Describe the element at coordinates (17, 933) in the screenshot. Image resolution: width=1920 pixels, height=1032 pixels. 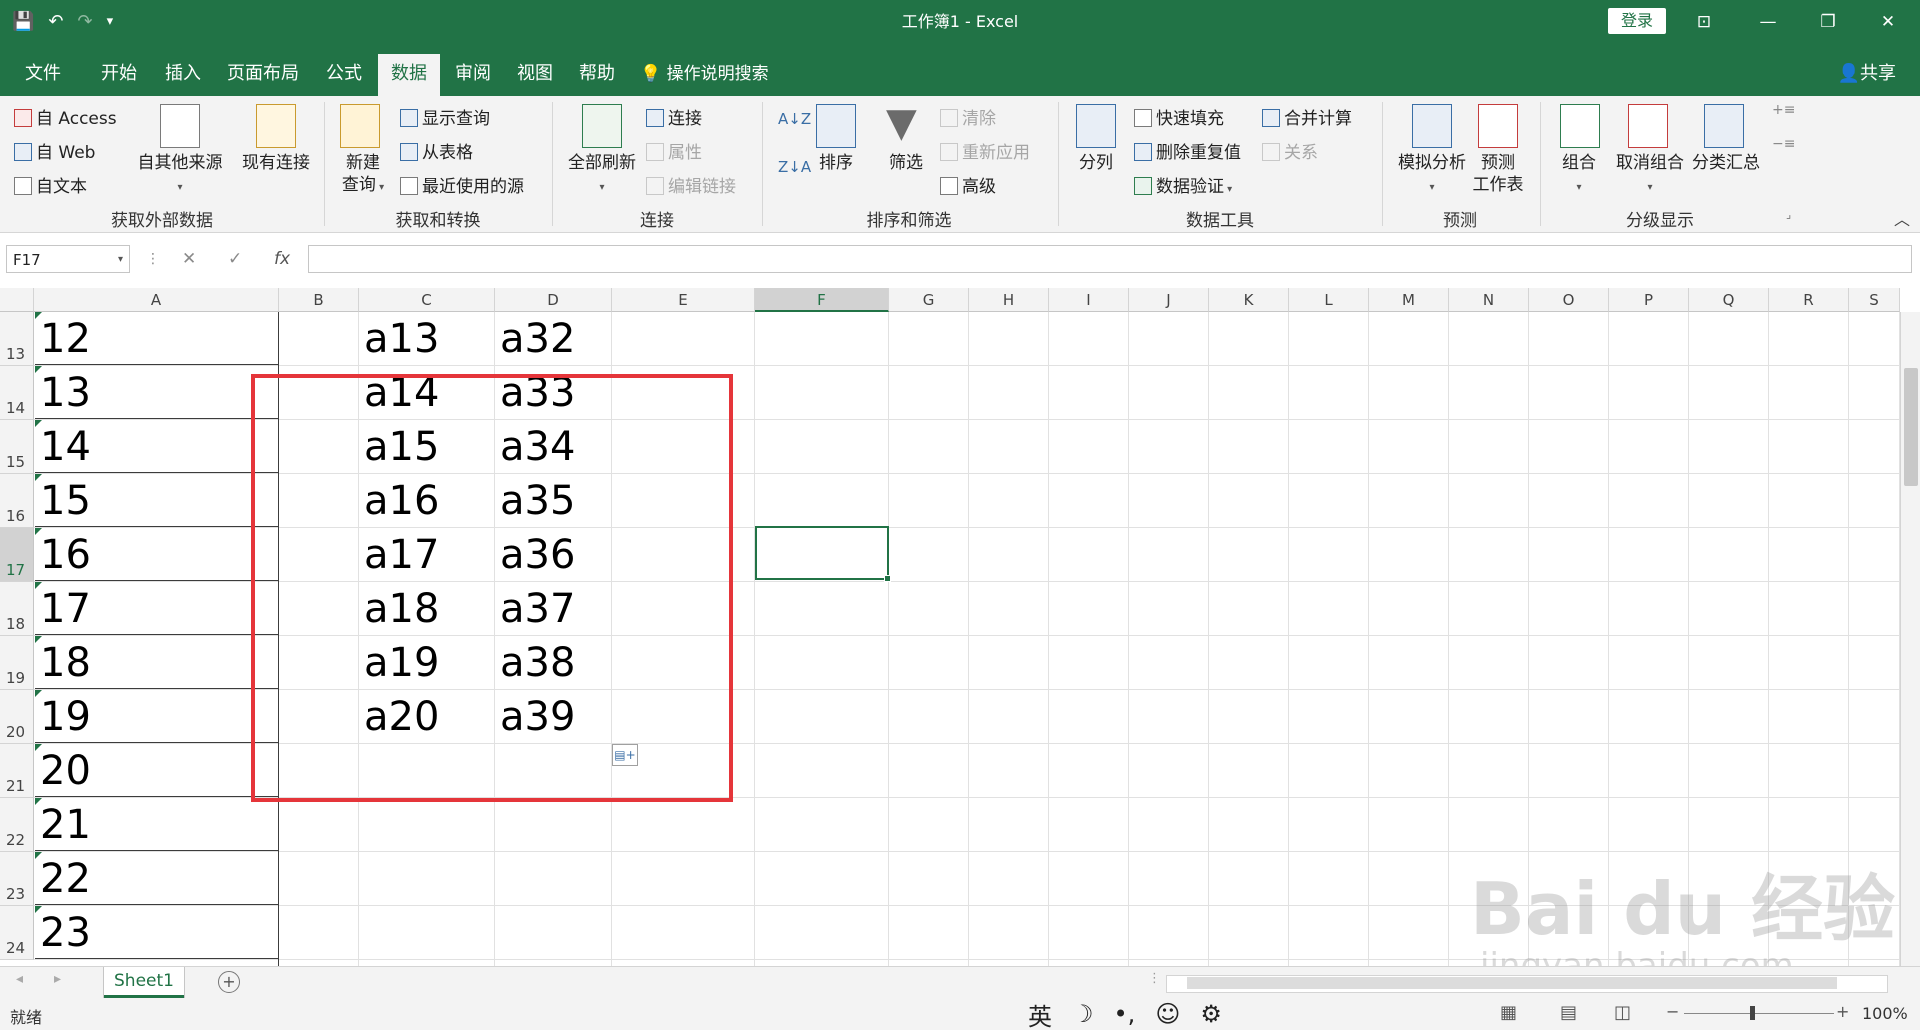
I see `row-header-24: 24` at that location.